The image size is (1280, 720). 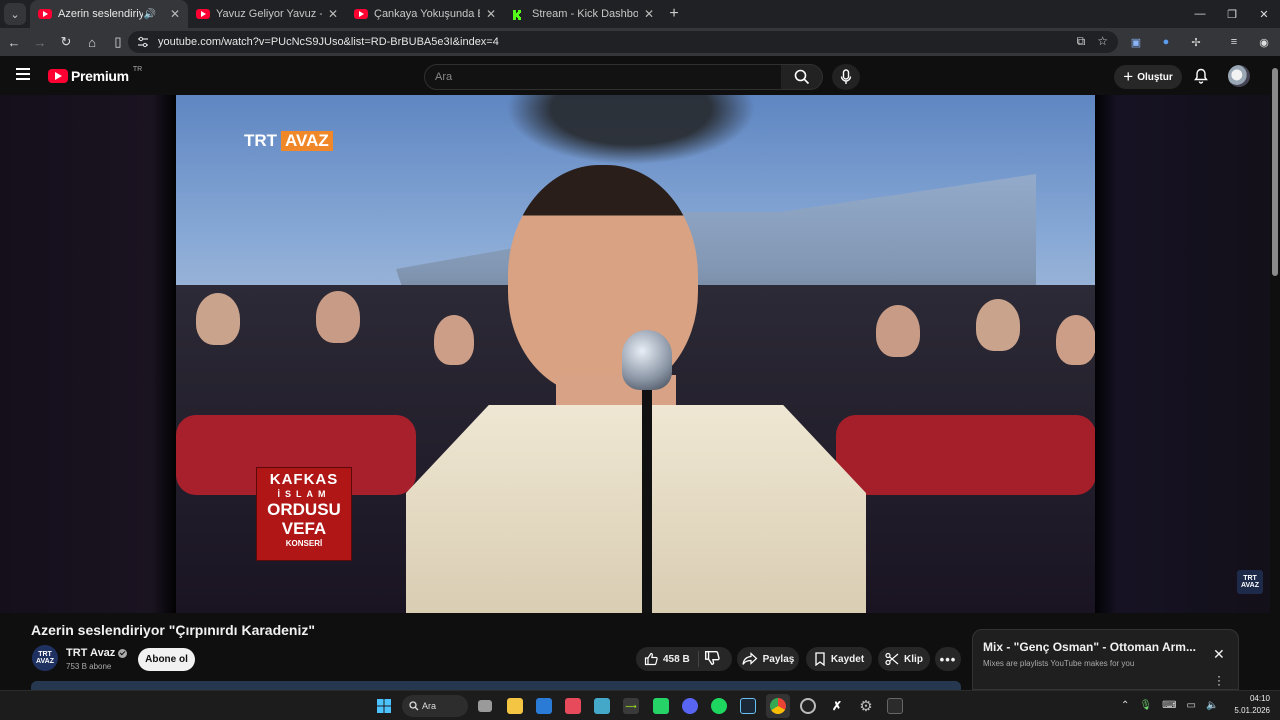 What do you see at coordinates (1128, 76) in the screenshot?
I see `plus-icon: +` at bounding box center [1128, 76].